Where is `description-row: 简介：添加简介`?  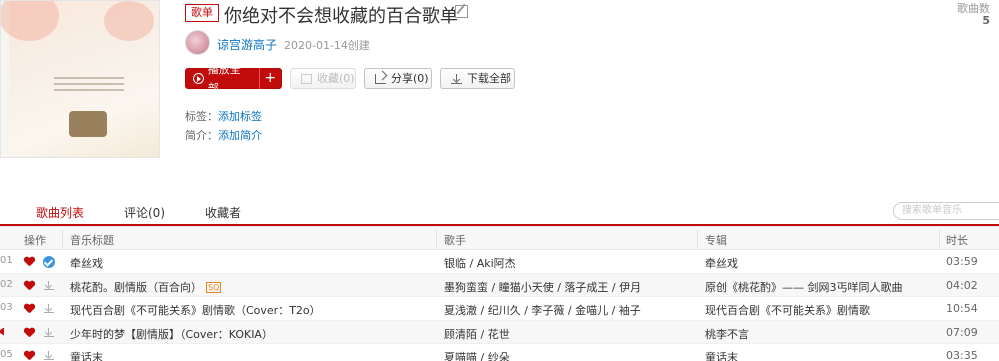
description-row: 简介：添加简介 is located at coordinates (223, 135).